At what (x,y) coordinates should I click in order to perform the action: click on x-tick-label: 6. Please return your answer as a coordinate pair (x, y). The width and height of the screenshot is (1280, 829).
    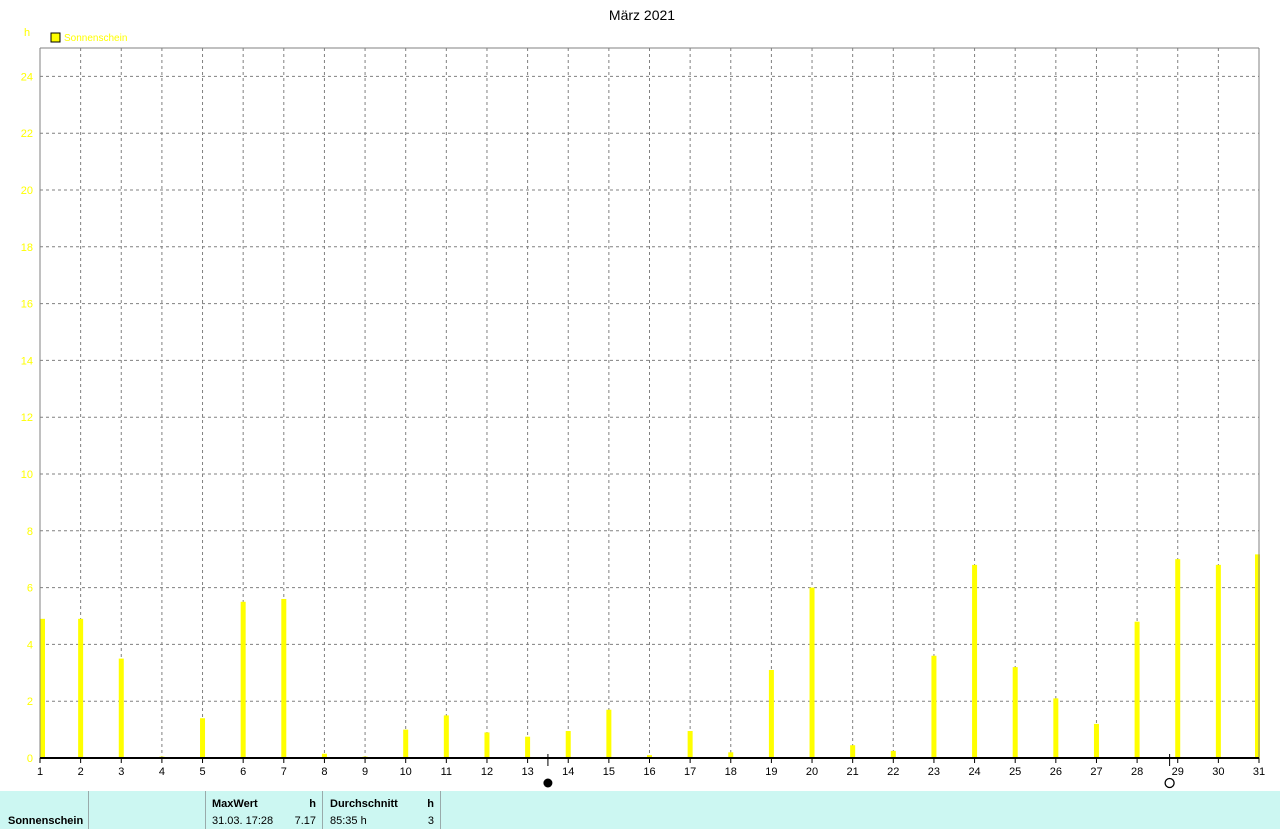
    Looking at the image, I should click on (243, 772).